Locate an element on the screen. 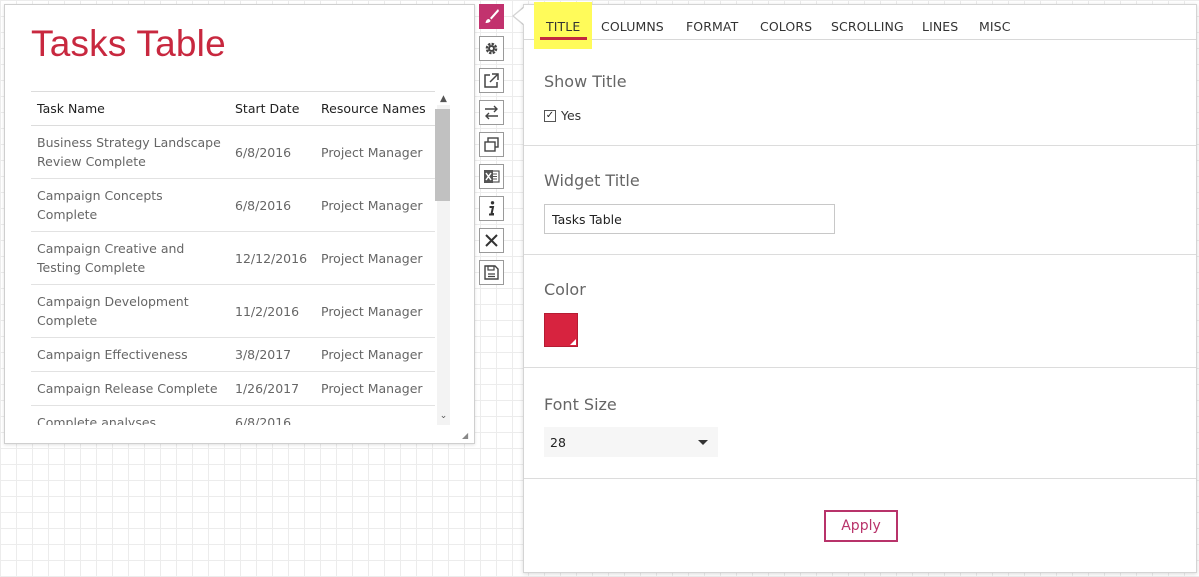  swap-button is located at coordinates (491, 112).